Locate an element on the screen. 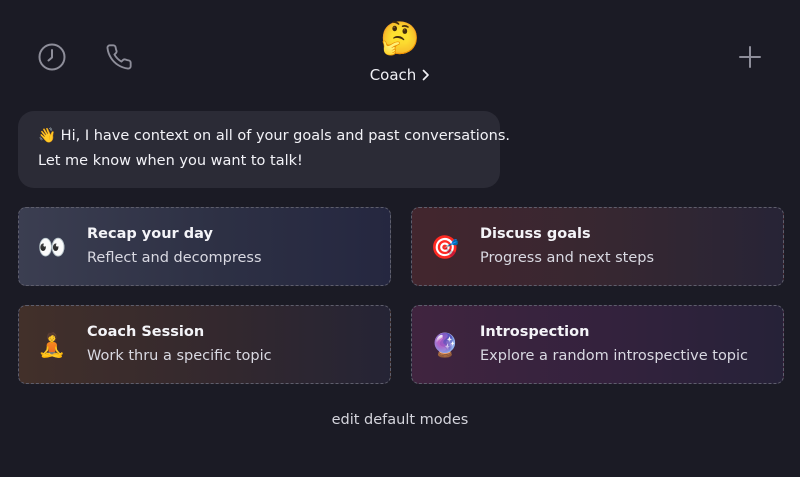 The image size is (800, 477). persona-name-row: Coach is located at coordinates (400, 75).